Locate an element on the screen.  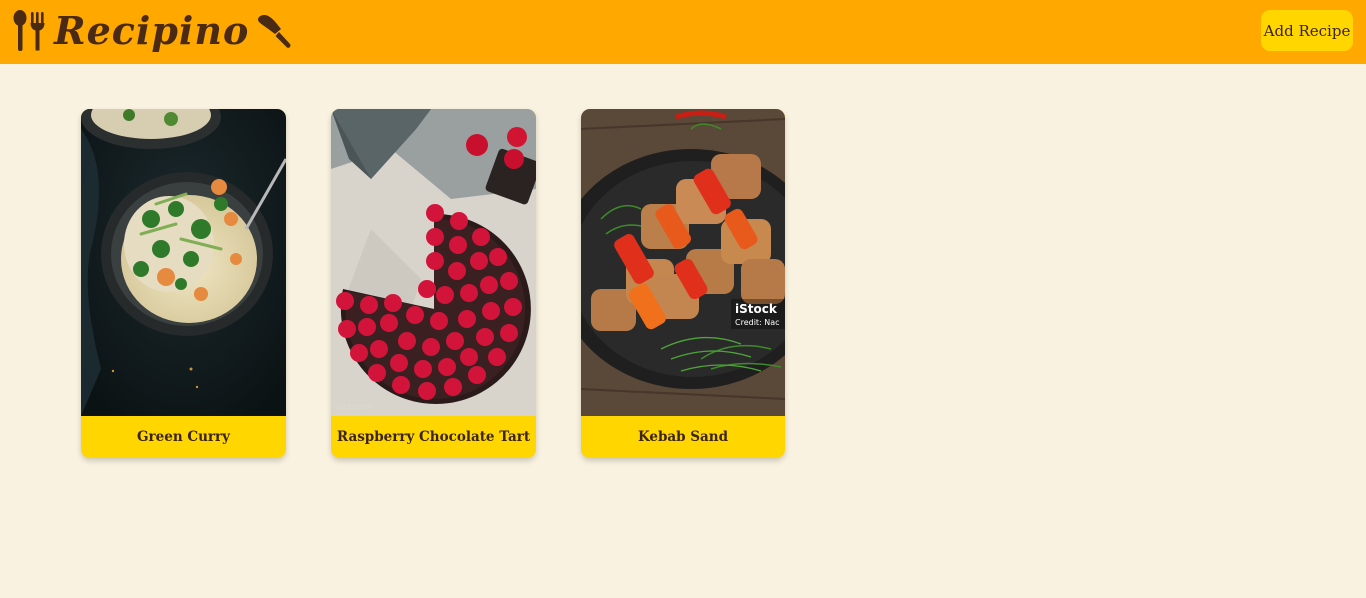
istock-watermark: iStock is located at coordinates (756, 309).